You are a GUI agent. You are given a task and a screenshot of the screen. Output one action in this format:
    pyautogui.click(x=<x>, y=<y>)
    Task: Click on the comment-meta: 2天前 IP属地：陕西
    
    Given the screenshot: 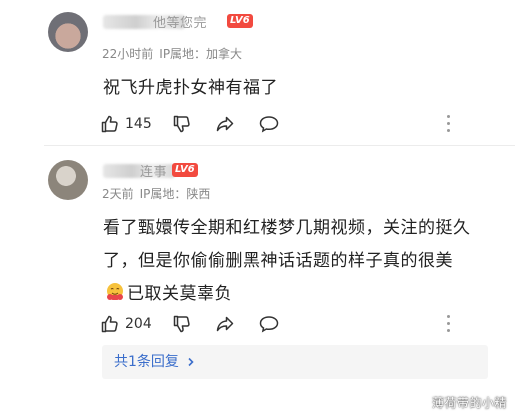 What is the action you would take?
    pyautogui.click(x=159, y=193)
    